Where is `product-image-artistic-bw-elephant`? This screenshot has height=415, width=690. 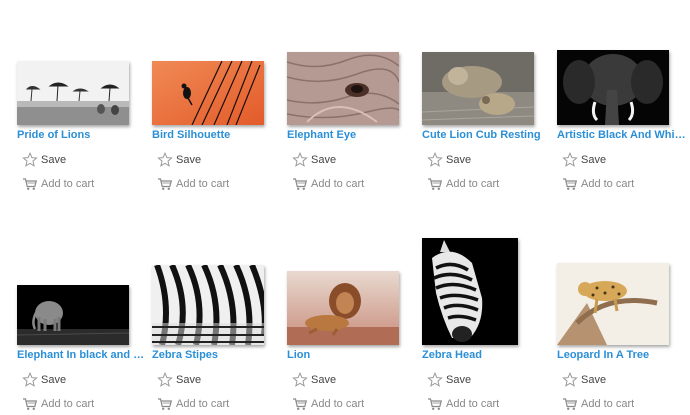
product-image-artistic-bw-elephant is located at coordinates (613, 87).